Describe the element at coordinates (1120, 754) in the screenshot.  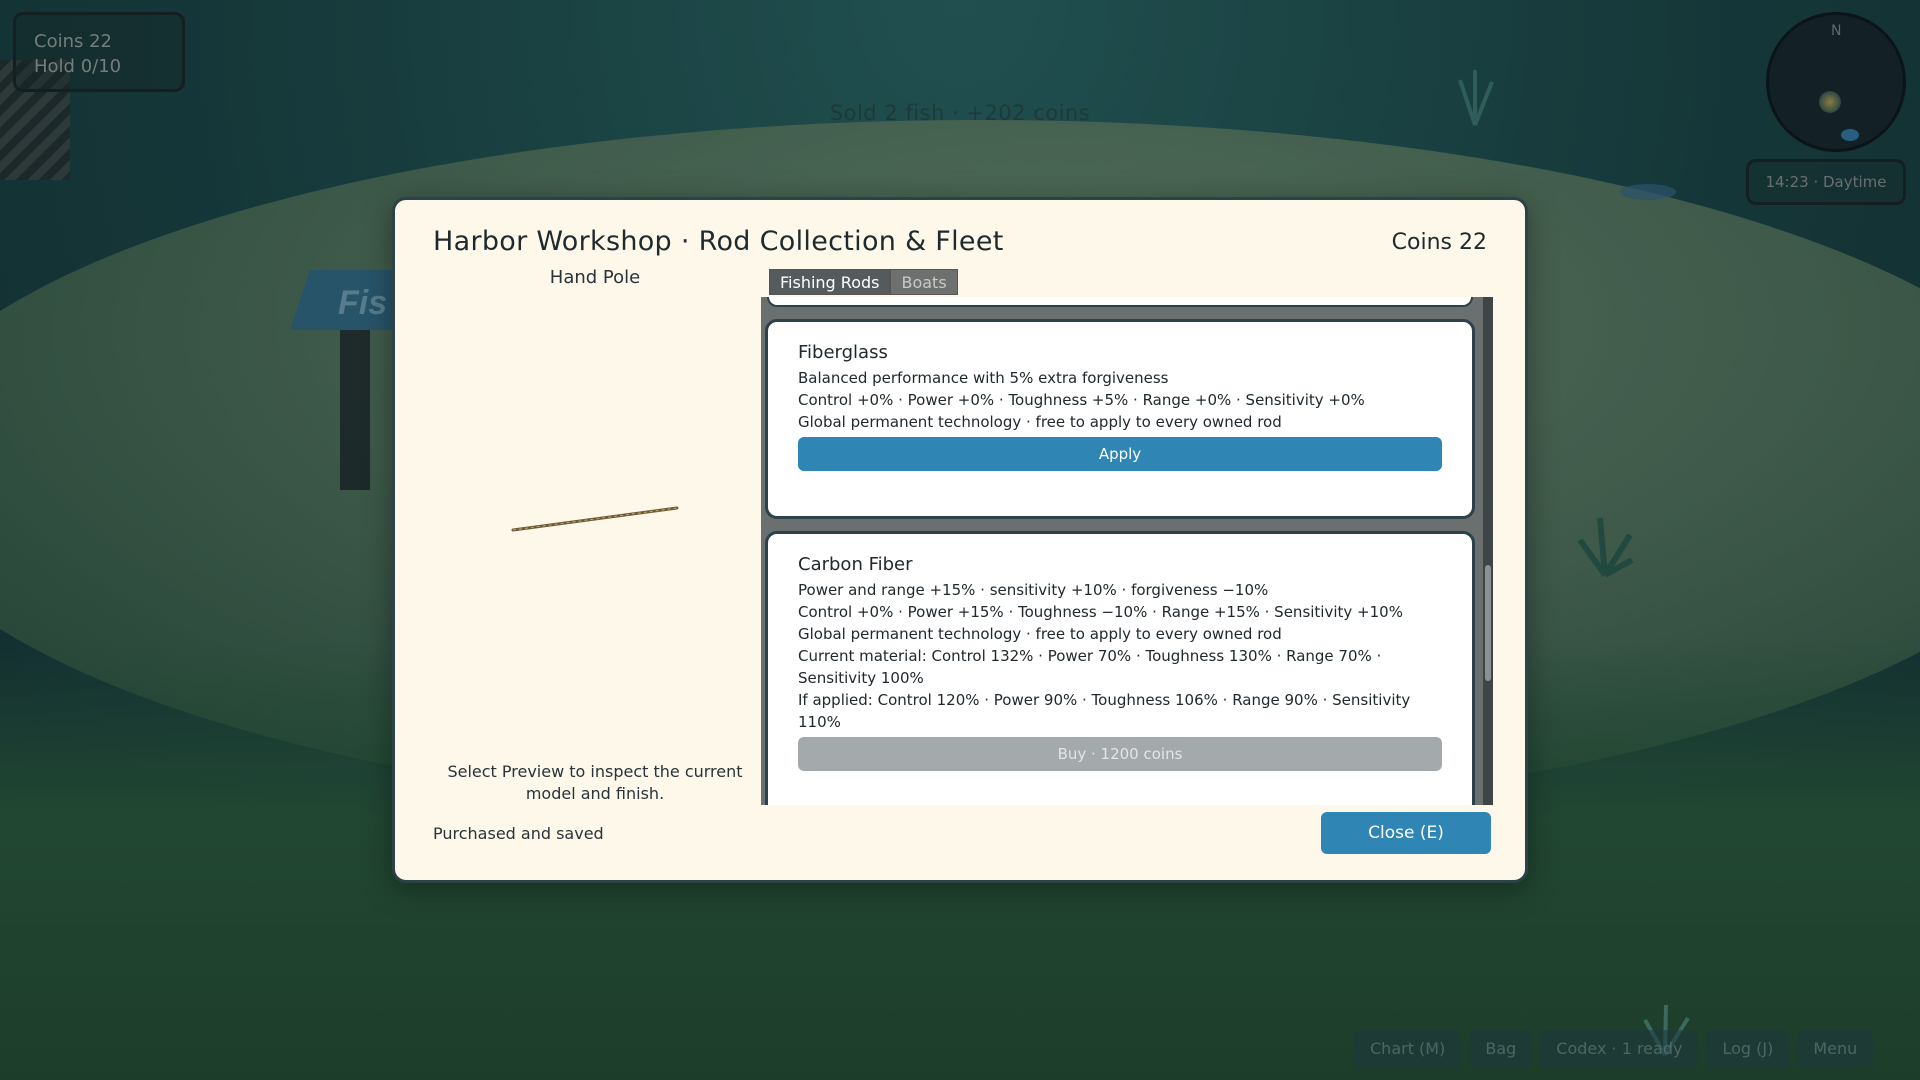
I see `buy-button: Buy · 1200 coins` at that location.